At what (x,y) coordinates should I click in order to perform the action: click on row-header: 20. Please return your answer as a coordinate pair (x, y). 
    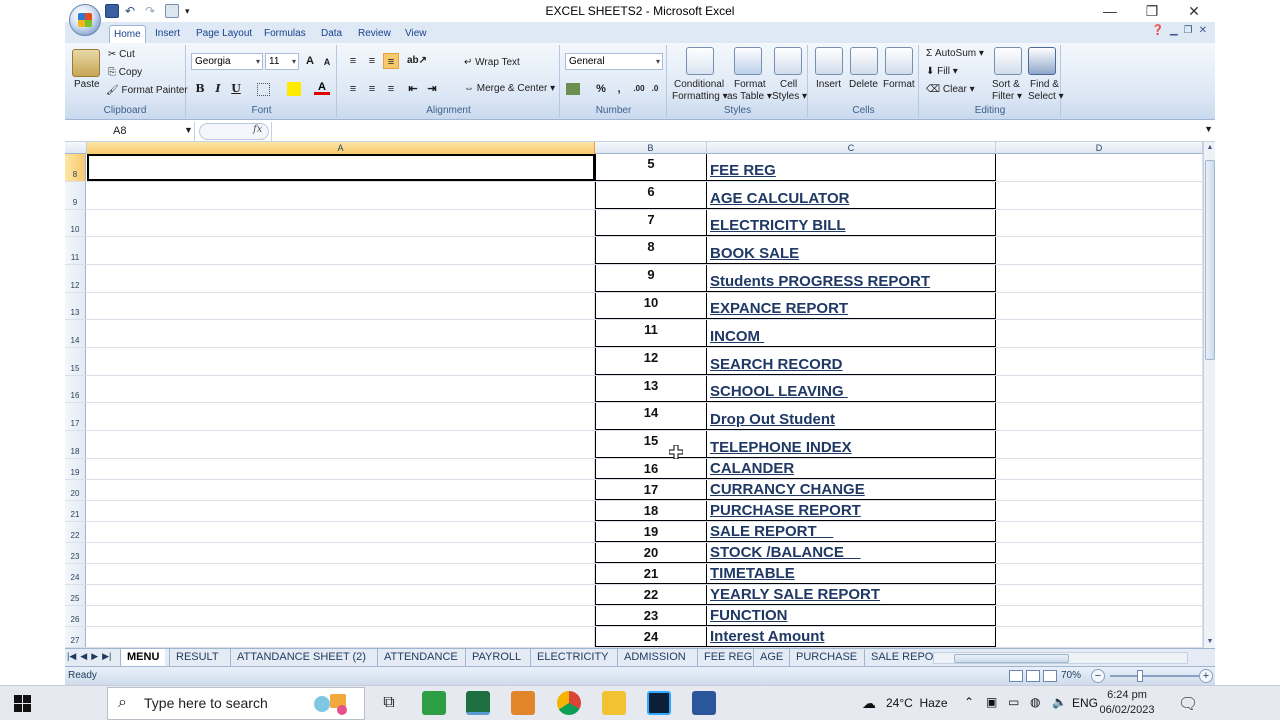
    Looking at the image, I should click on (75, 490).